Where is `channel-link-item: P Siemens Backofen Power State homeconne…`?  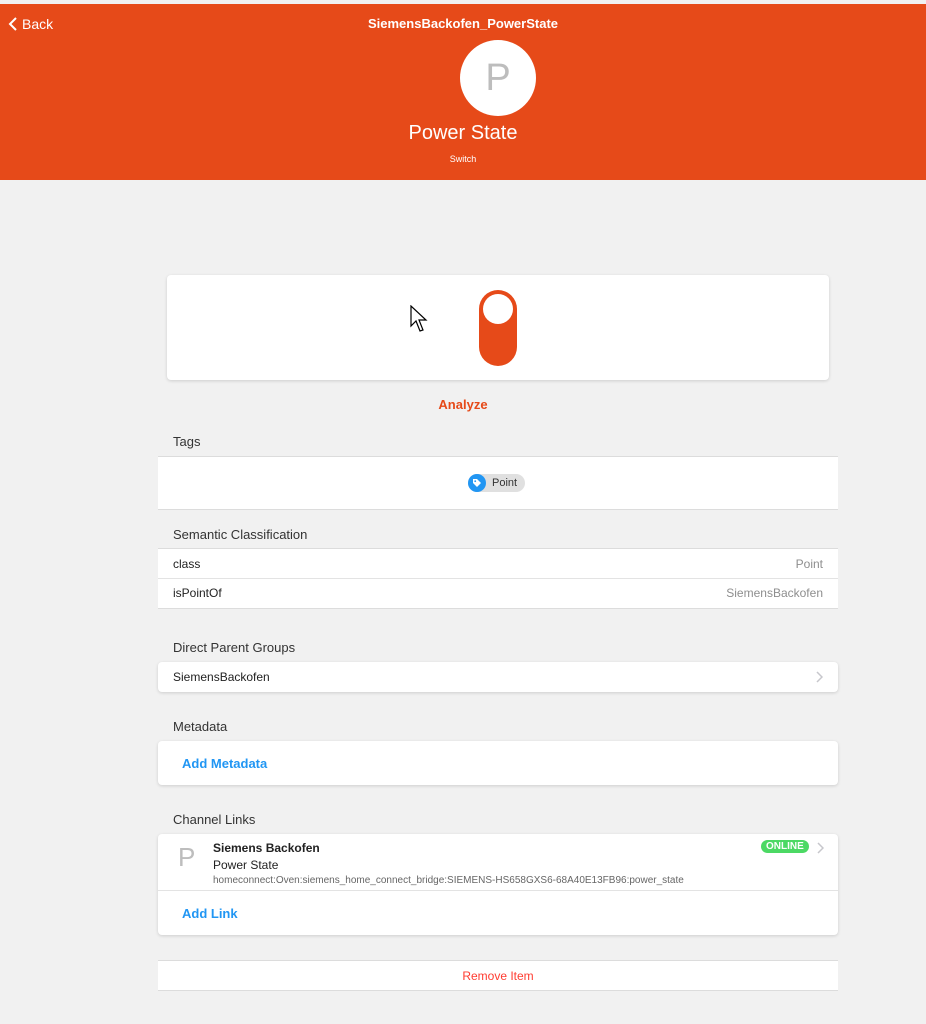 channel-link-item: P Siemens Backofen Power State homeconne… is located at coordinates (498, 862).